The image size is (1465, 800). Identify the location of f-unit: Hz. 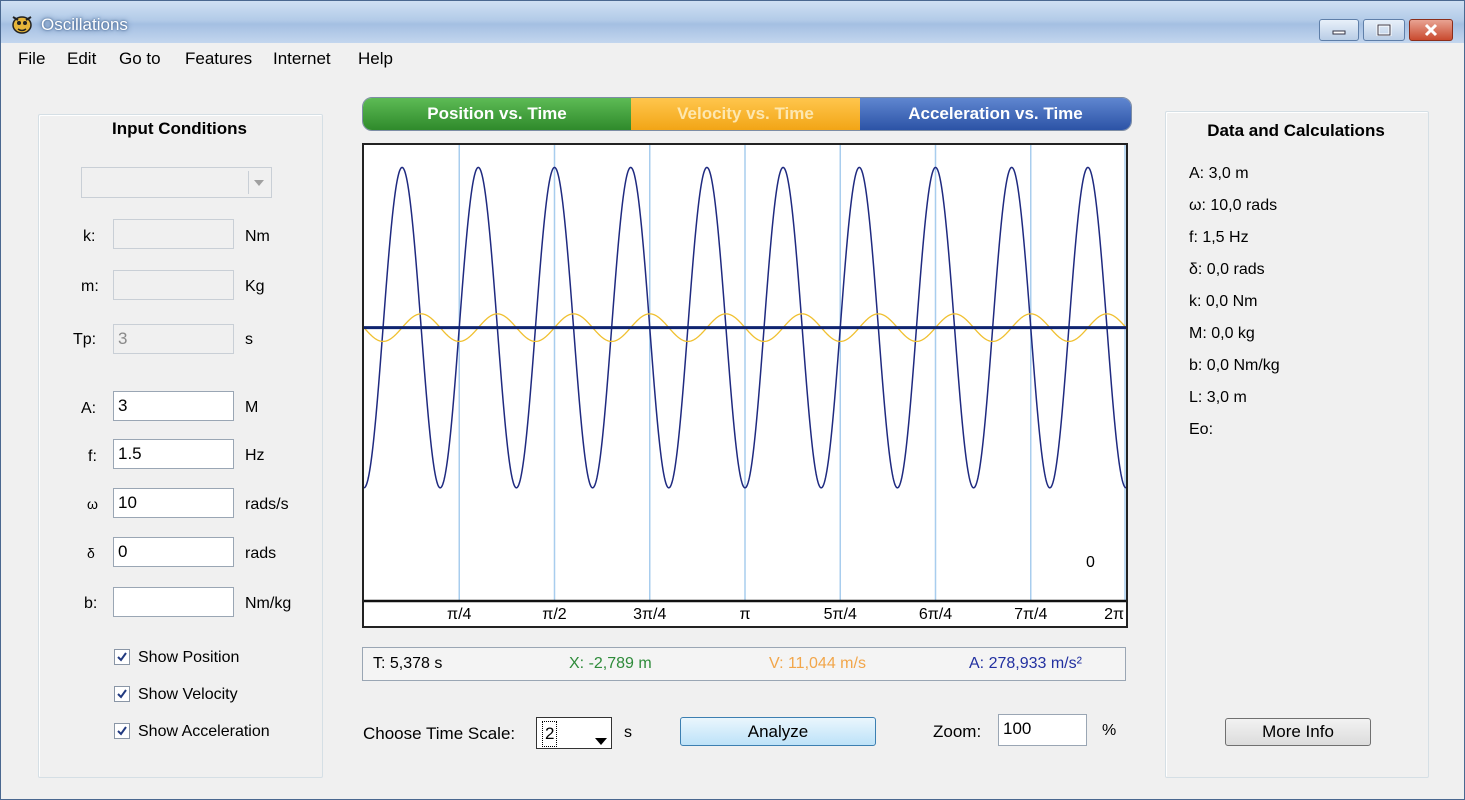
(255, 455).